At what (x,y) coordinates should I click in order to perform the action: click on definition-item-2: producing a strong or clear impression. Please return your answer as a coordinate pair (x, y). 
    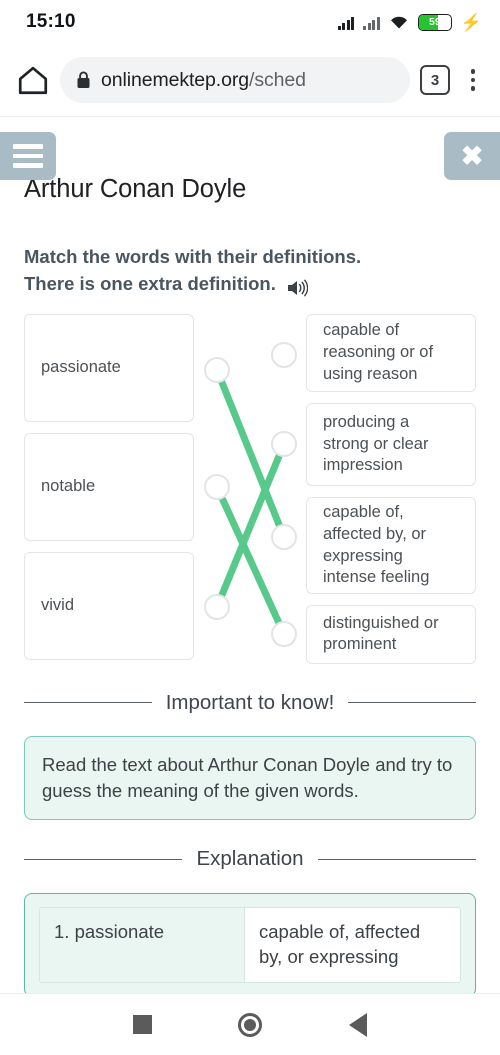
    Looking at the image, I should click on (391, 444).